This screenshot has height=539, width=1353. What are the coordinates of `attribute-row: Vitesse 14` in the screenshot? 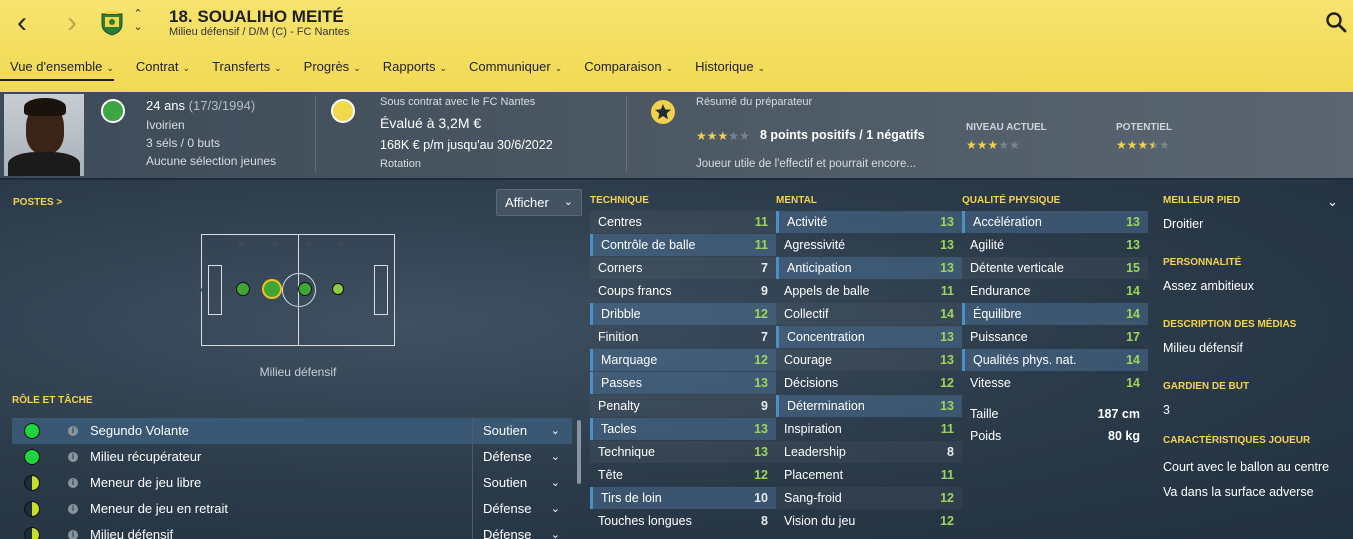 It's located at (1055, 383).